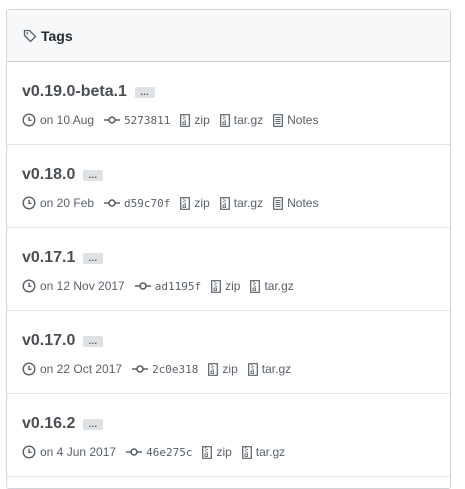 Image resolution: width=465 pixels, height=489 pixels. I want to click on tag-commit: ad1195f, so click(167, 286).